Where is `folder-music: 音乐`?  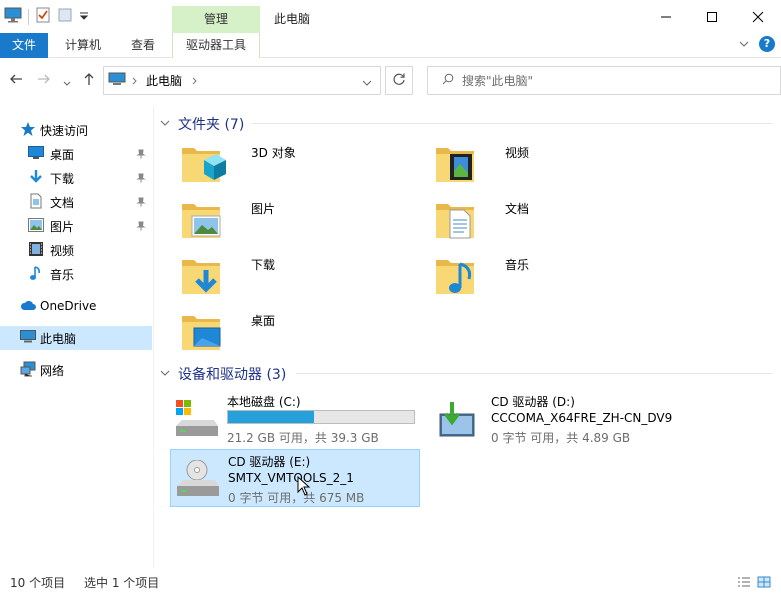
folder-music: 音乐 is located at coordinates (559, 278).